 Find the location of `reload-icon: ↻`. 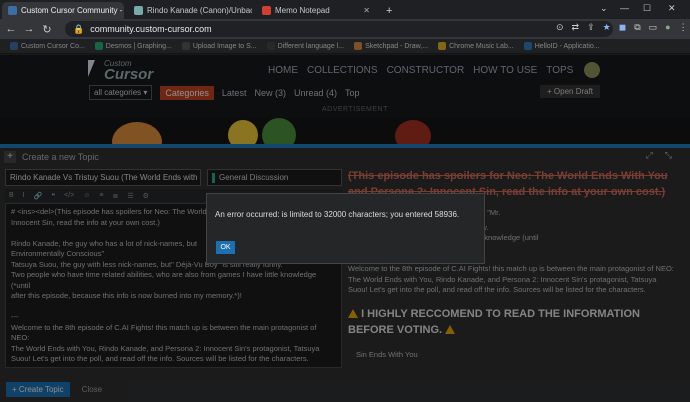

reload-icon: ↻ is located at coordinates (47, 29).